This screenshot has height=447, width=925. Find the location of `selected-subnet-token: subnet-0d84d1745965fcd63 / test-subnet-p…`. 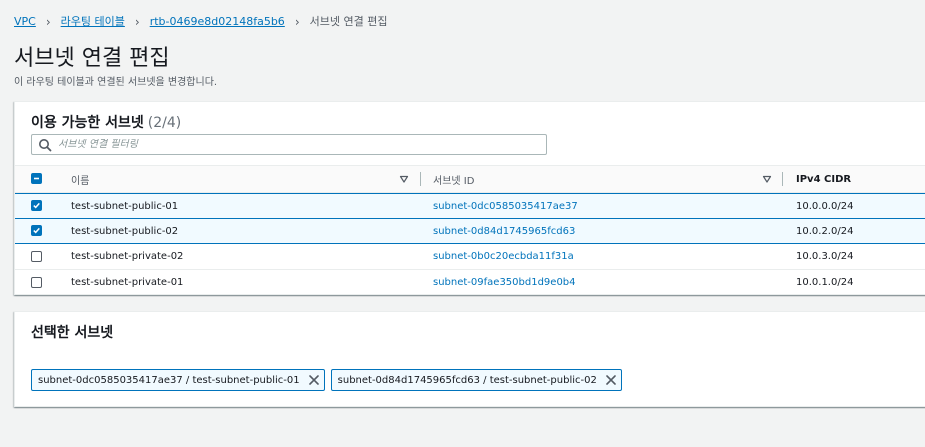

selected-subnet-token: subnet-0d84d1745965fcd63 / test-subnet-p… is located at coordinates (476, 380).